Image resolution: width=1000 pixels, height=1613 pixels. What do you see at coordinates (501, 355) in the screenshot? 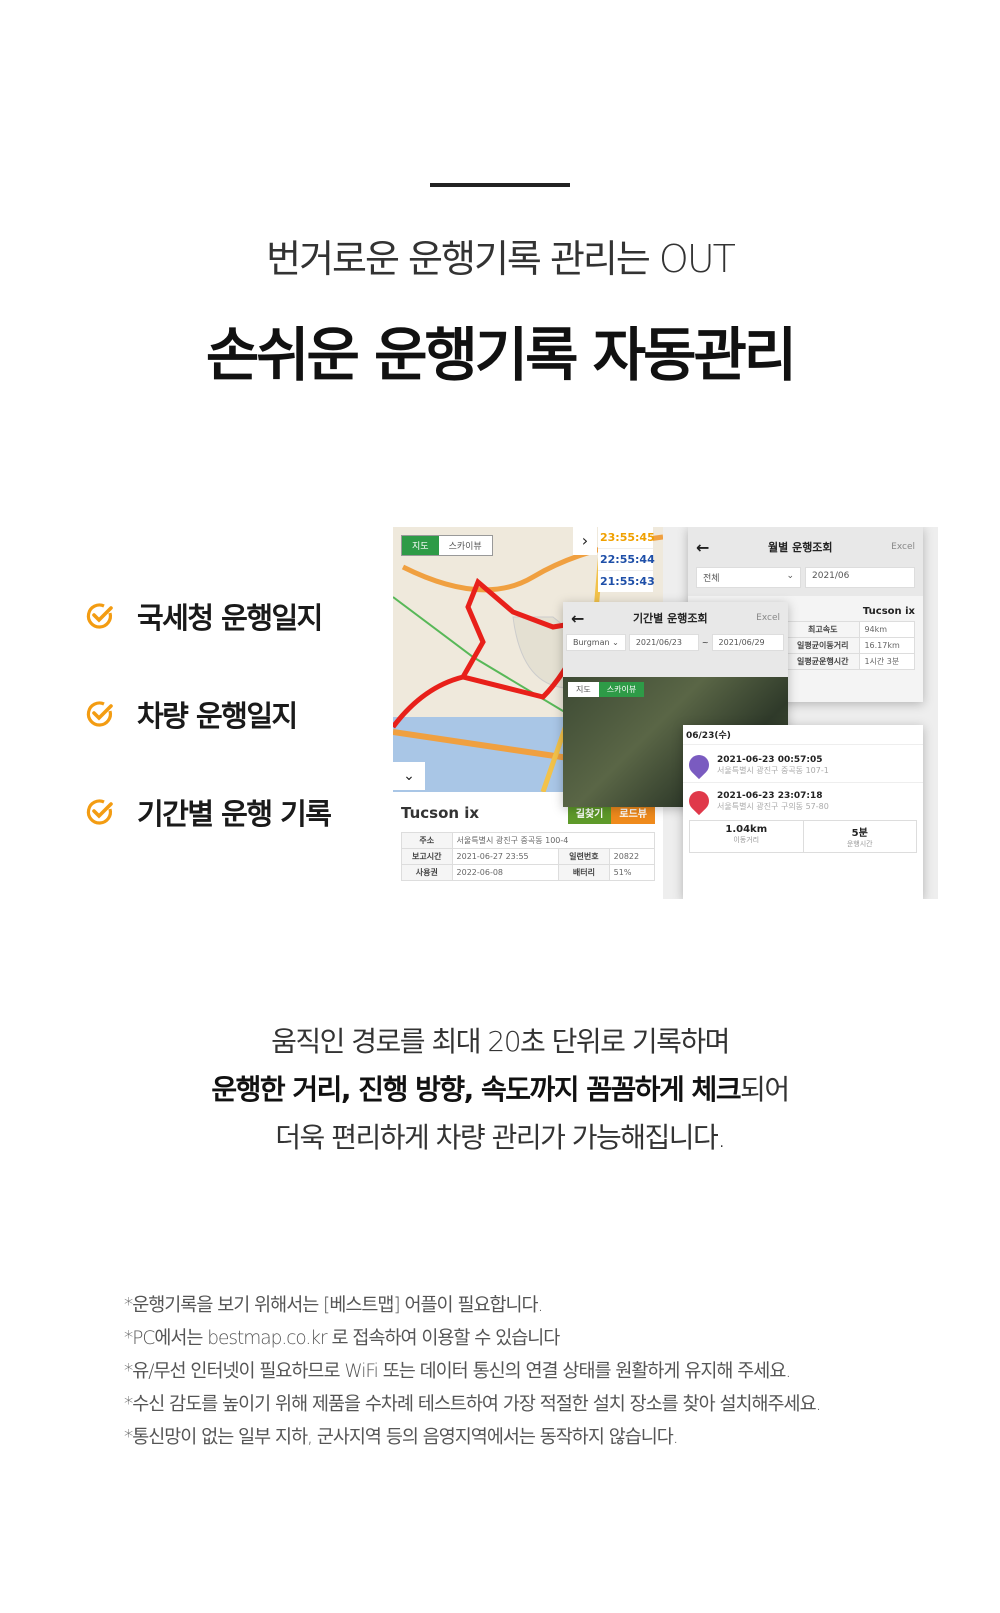
I see `page-title: 손쉬운 운행기록 자동관리` at bounding box center [501, 355].